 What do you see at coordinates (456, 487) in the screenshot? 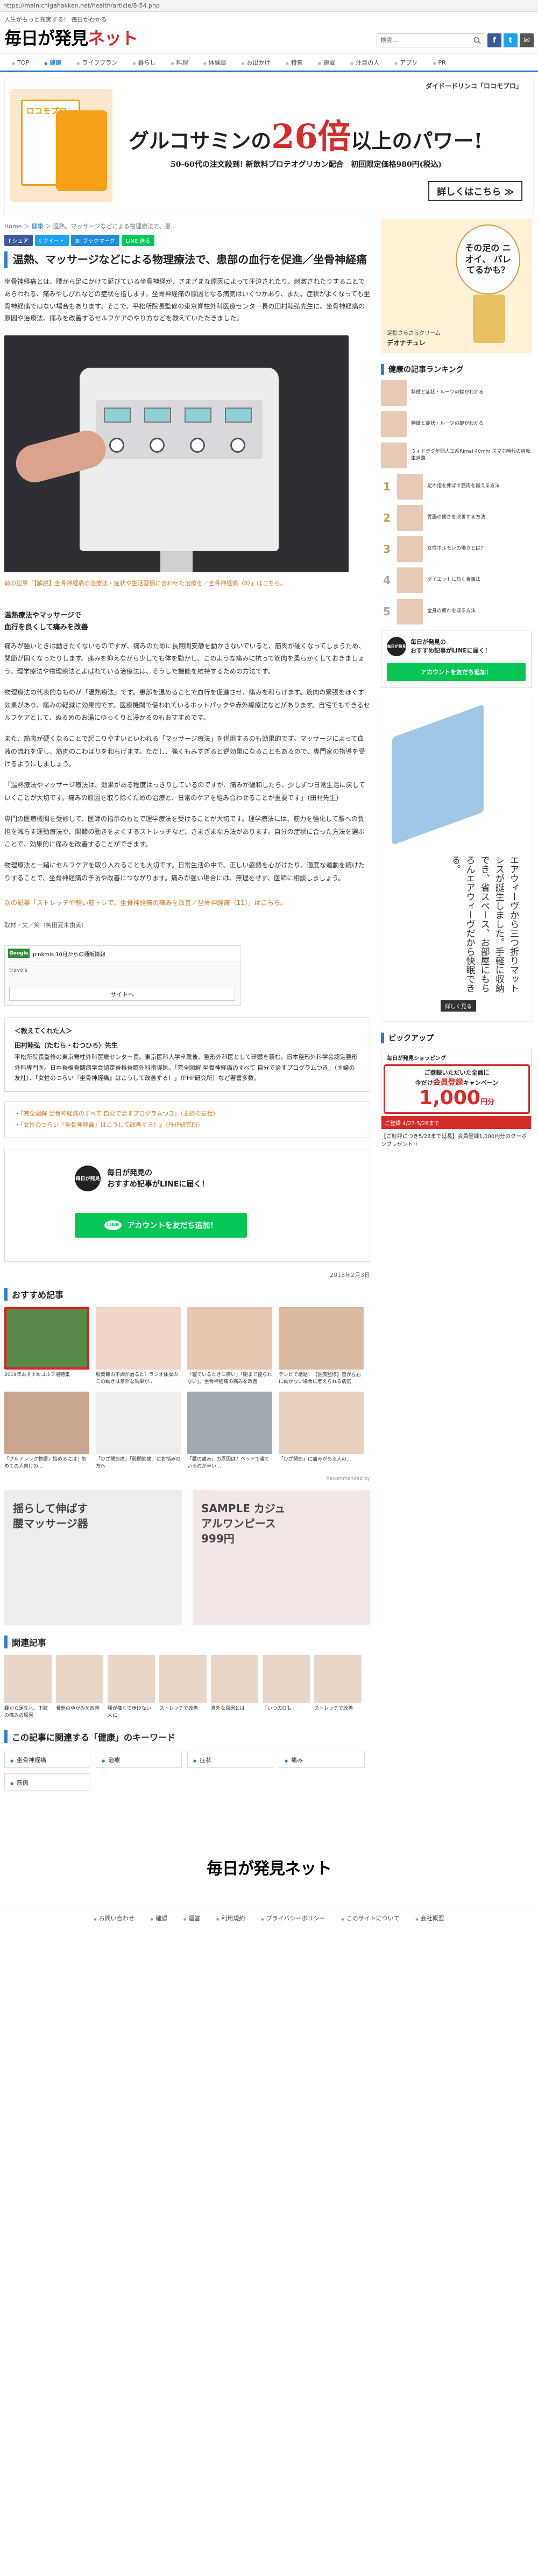
I see `ranking-item: 1 足の指を伸ばす筋肉を鍛える方法` at bounding box center [456, 487].